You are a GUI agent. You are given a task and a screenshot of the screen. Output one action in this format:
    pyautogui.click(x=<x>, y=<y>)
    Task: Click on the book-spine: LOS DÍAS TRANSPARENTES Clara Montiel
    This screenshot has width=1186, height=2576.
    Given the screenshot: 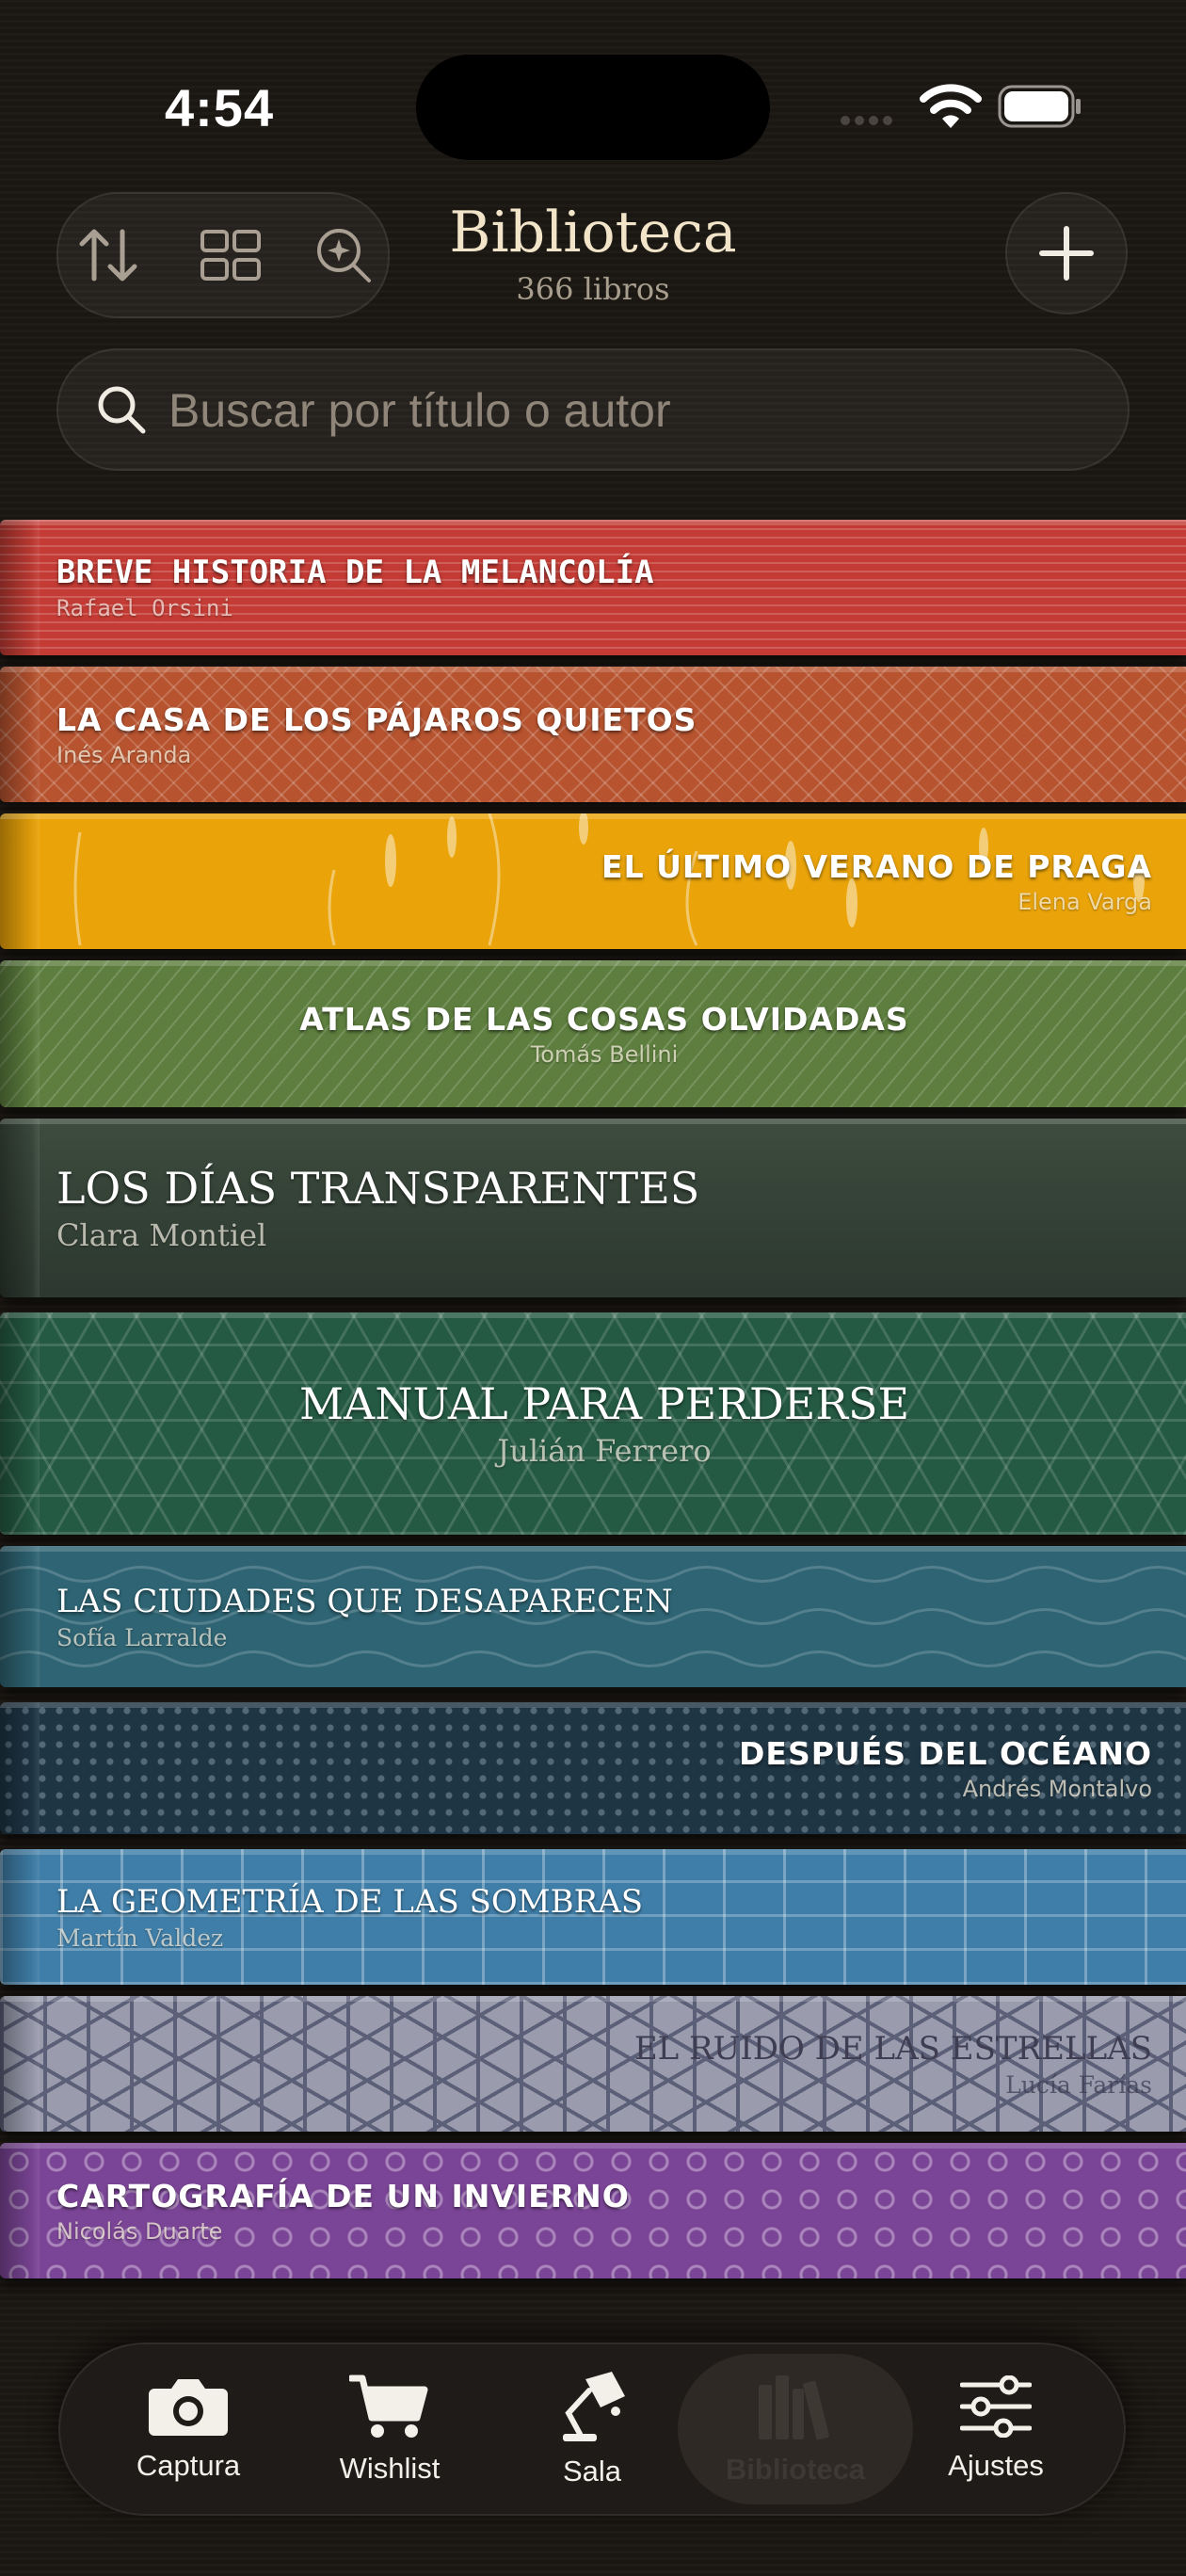 What is the action you would take?
    pyautogui.click(x=593, y=1208)
    